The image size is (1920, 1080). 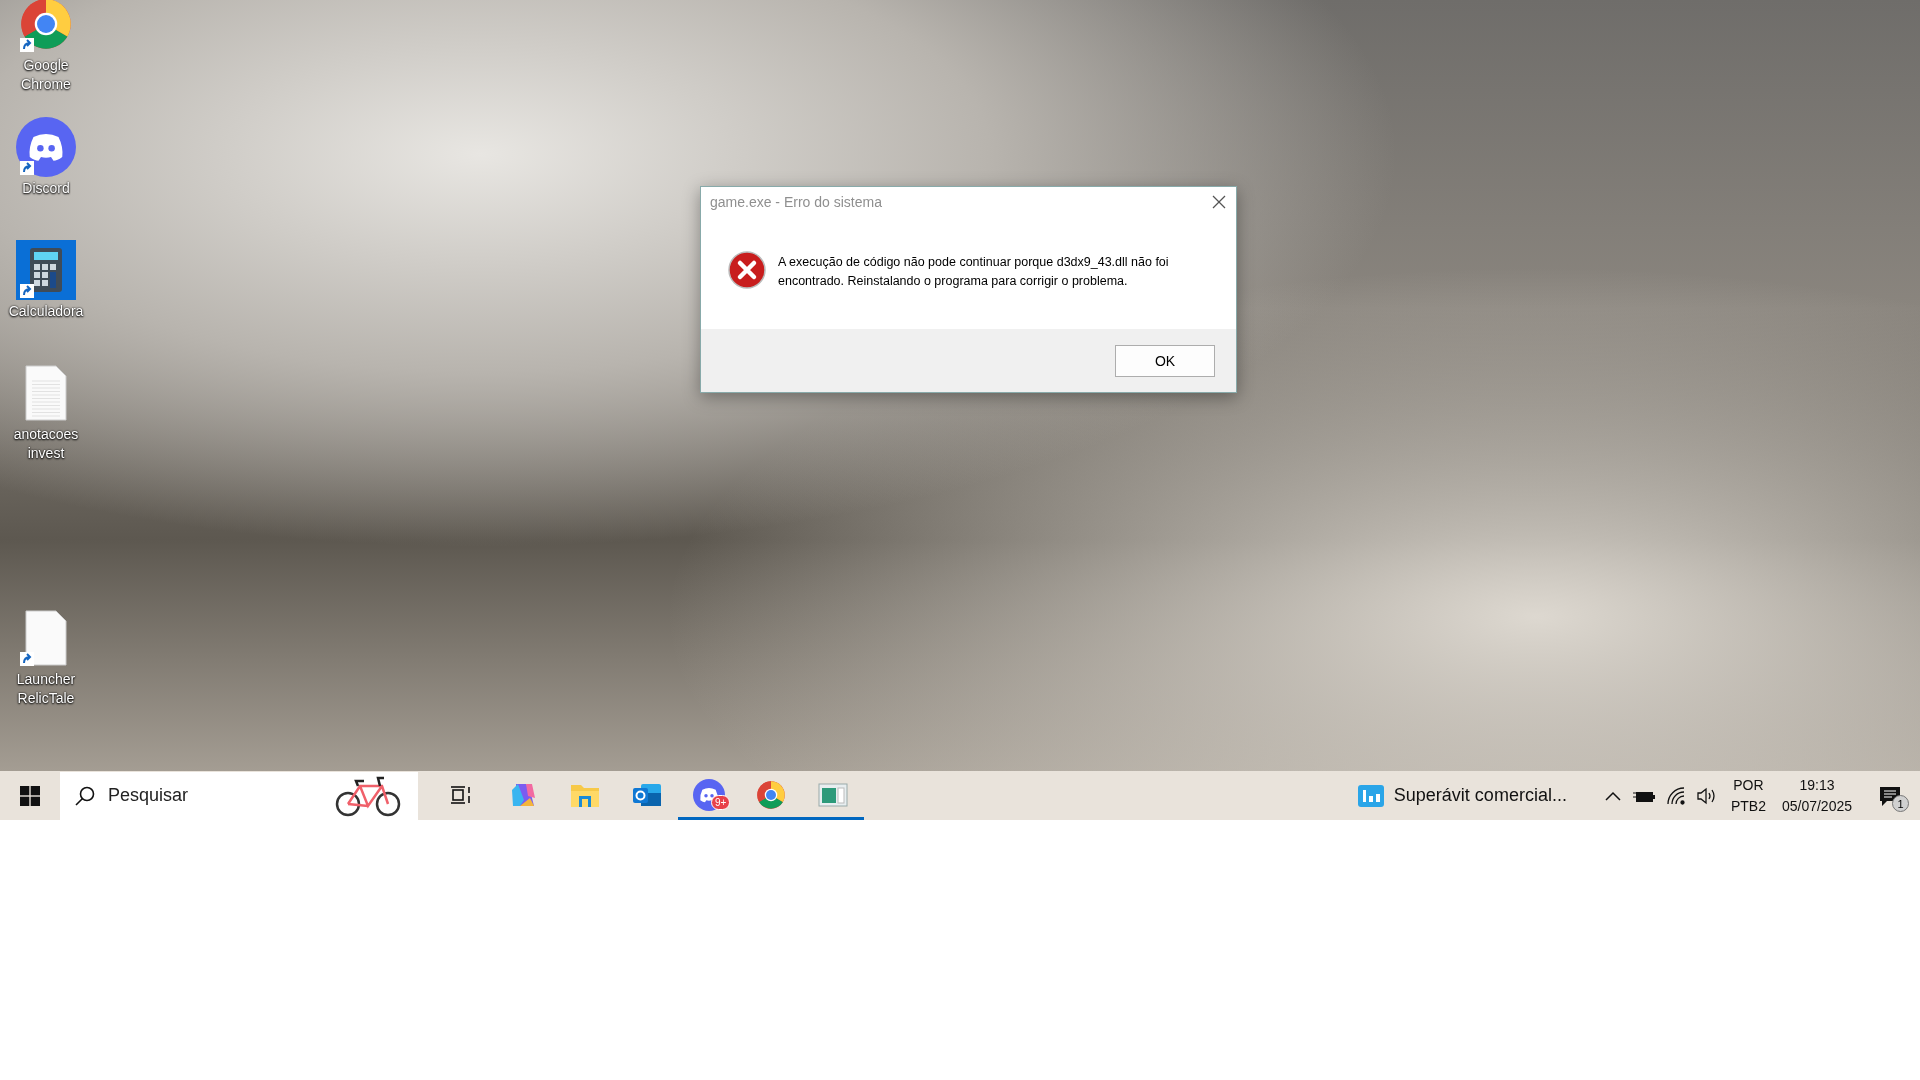 I want to click on taskbar-app-button: 9+, so click(x=709, y=795).